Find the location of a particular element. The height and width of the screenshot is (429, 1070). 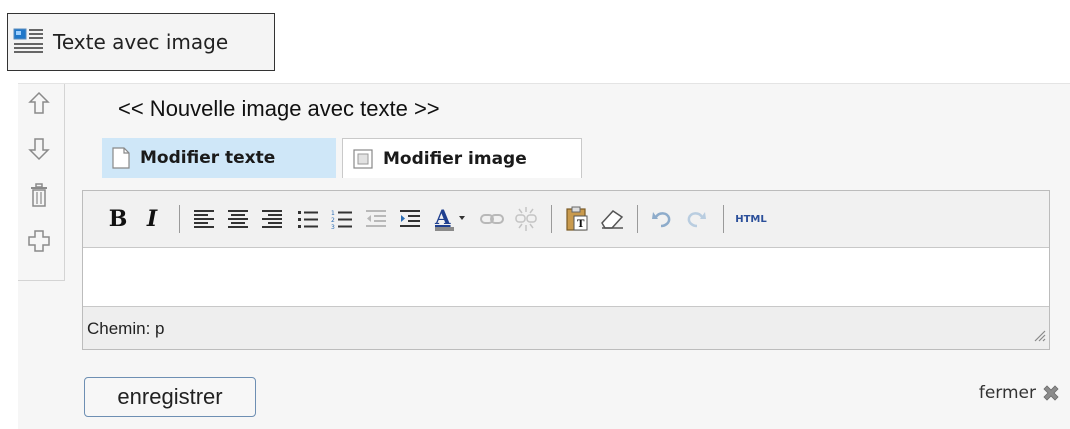

image-icon is located at coordinates (363, 158).